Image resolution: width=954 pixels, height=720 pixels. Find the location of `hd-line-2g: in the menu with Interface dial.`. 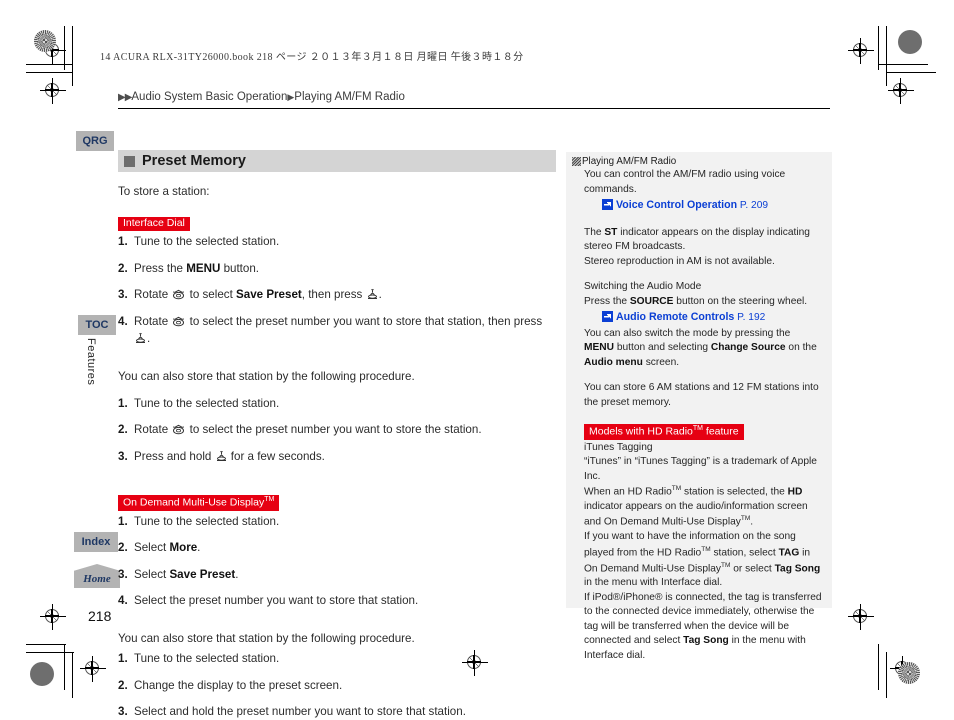

hd-line-2g: in the menu with Interface dial. is located at coordinates (653, 583).